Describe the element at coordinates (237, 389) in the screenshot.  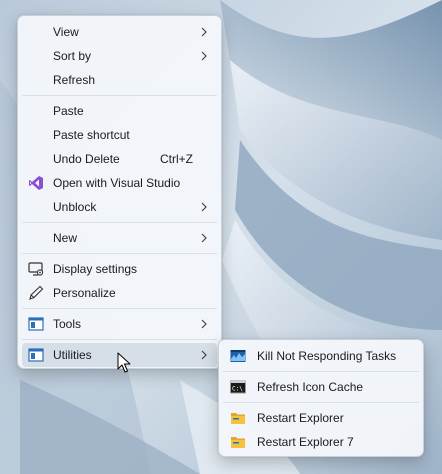
I see `svg-text: C:\` at that location.